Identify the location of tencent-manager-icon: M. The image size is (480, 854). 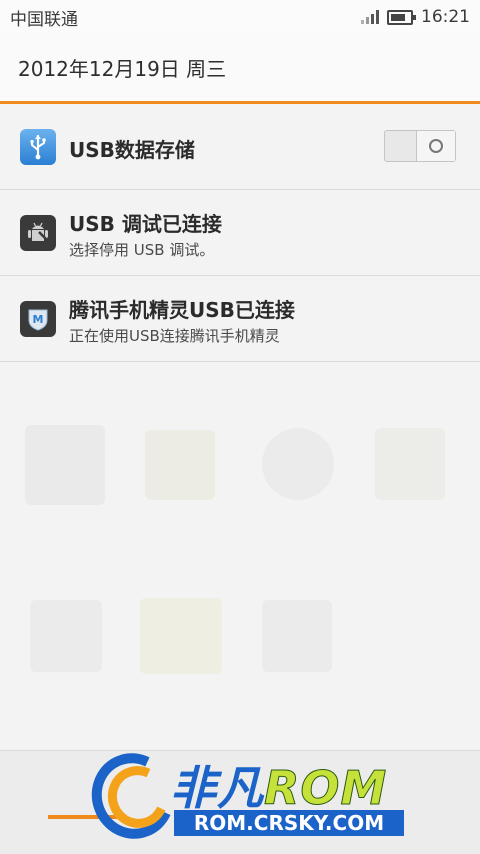
(38, 319).